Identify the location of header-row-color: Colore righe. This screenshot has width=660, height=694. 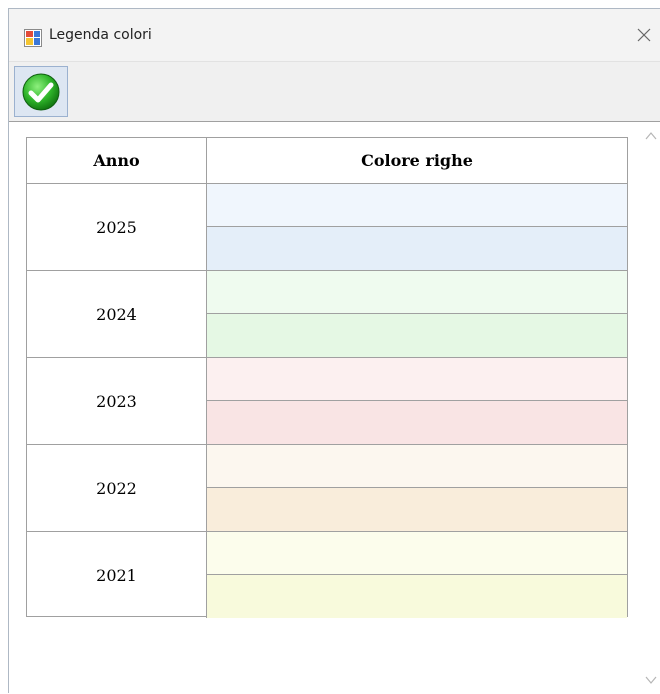
(417, 160).